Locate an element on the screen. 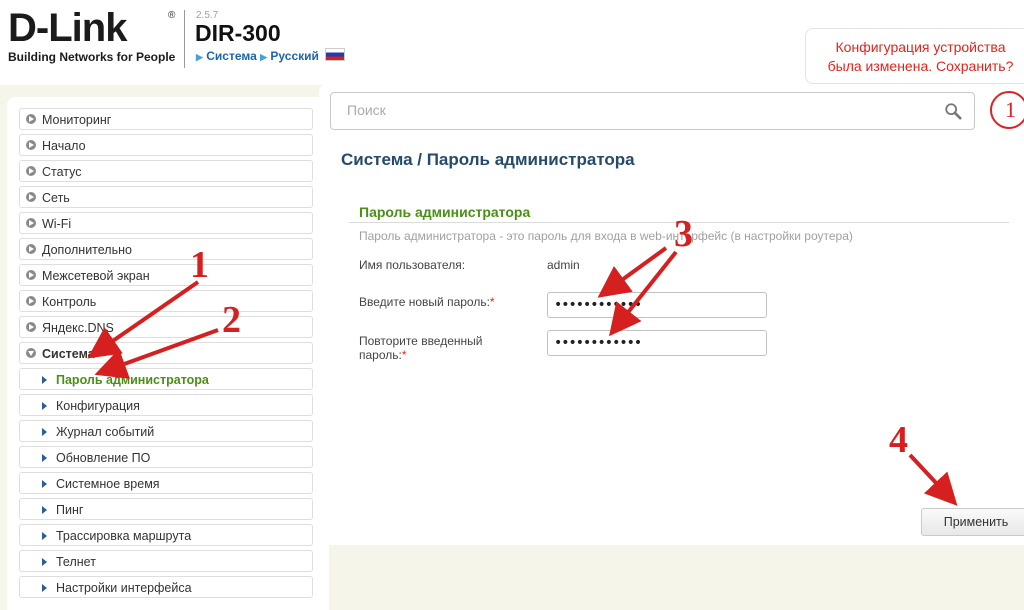 The width and height of the screenshot is (1024, 610). new-password-label: Введите новый пароль:* is located at coordinates (427, 302).